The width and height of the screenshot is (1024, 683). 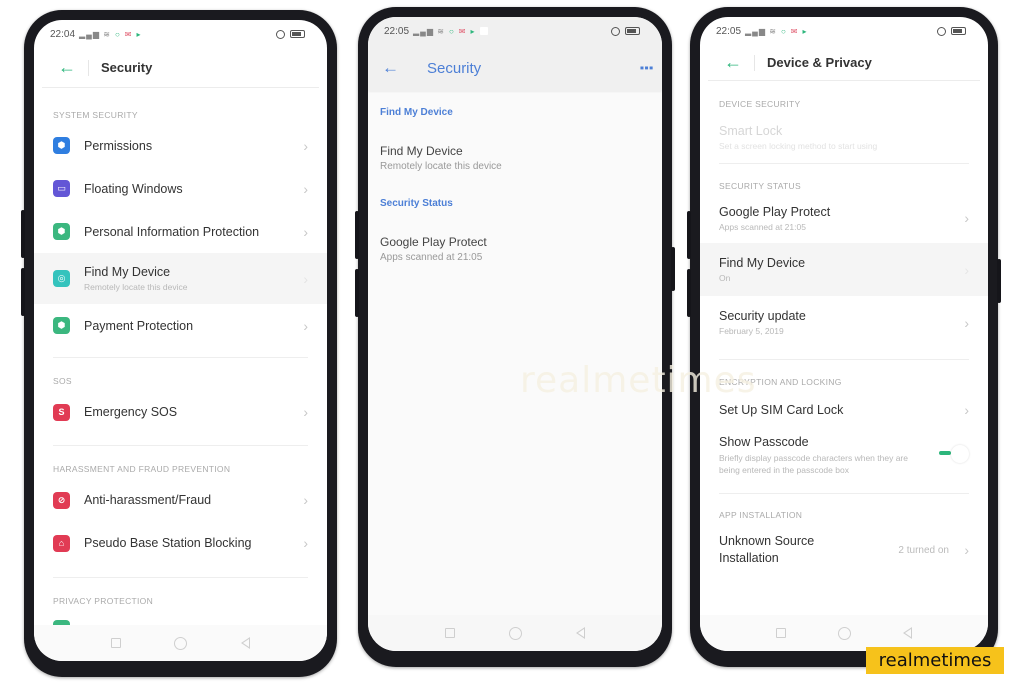 I want to click on app-bar: ← Security ⋮, so click(x=515, y=68).